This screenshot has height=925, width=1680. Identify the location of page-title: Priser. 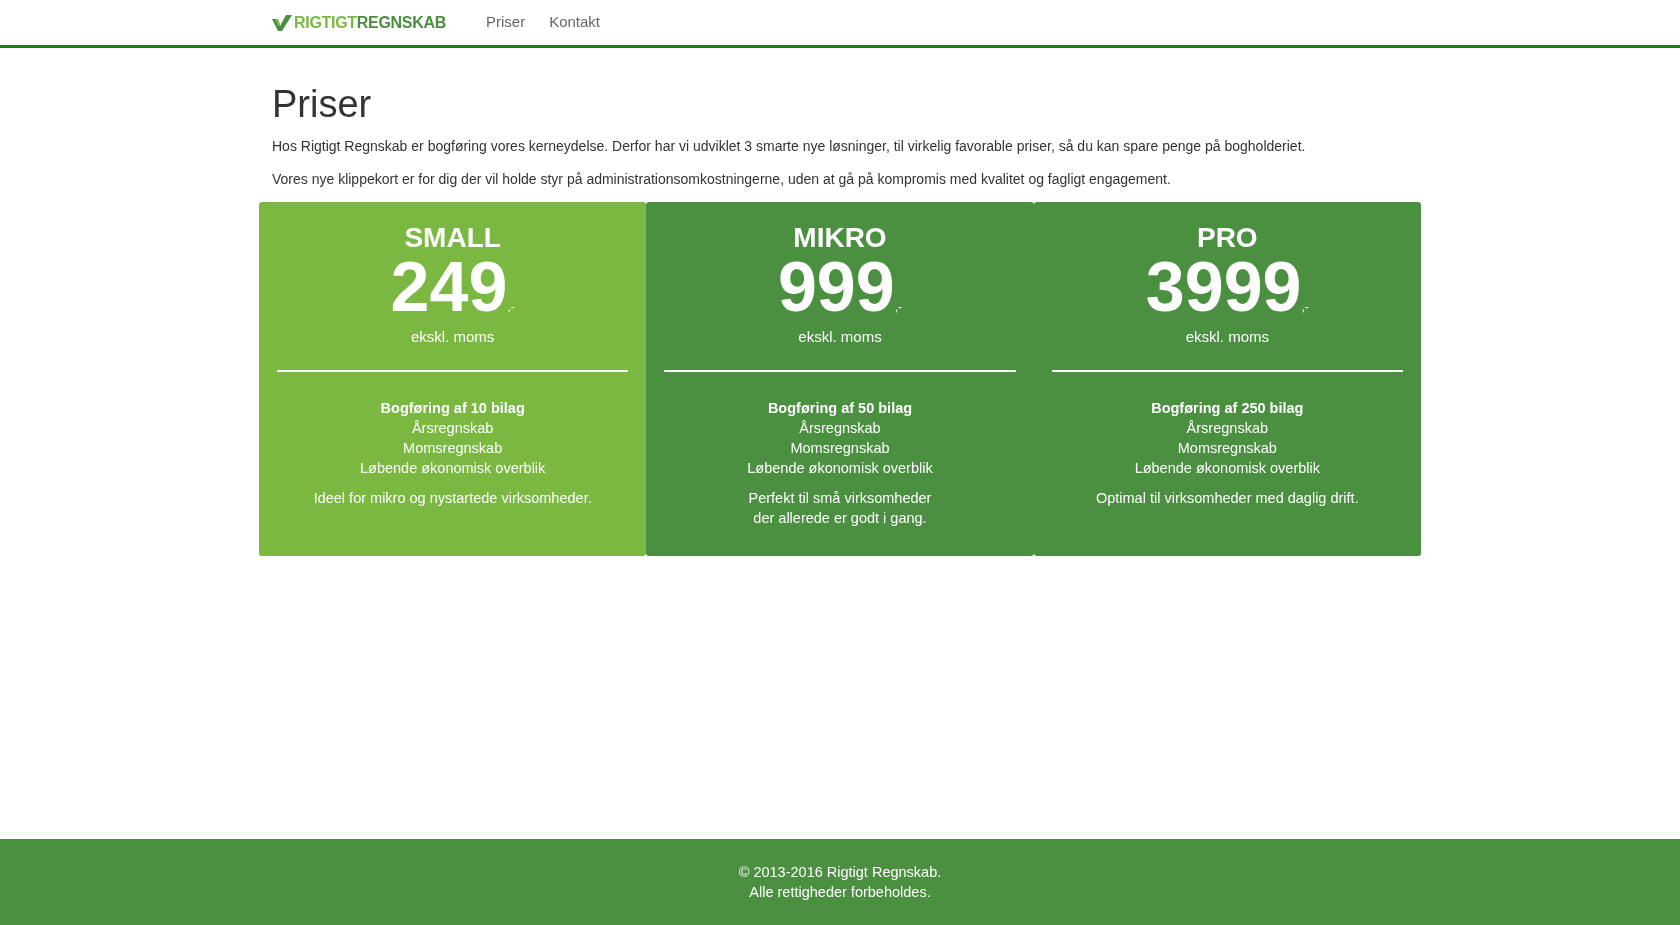
(322, 104).